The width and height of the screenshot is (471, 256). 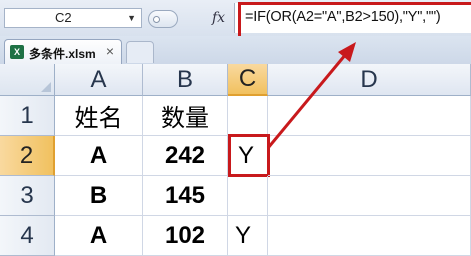 I want to click on cell-c1, so click(x=248, y=116).